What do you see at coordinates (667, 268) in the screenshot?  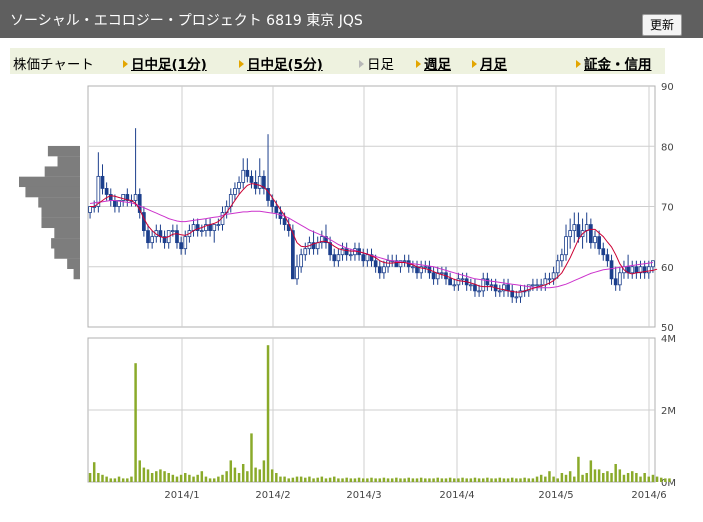 I see `price-y-tick-label: 60` at bounding box center [667, 268].